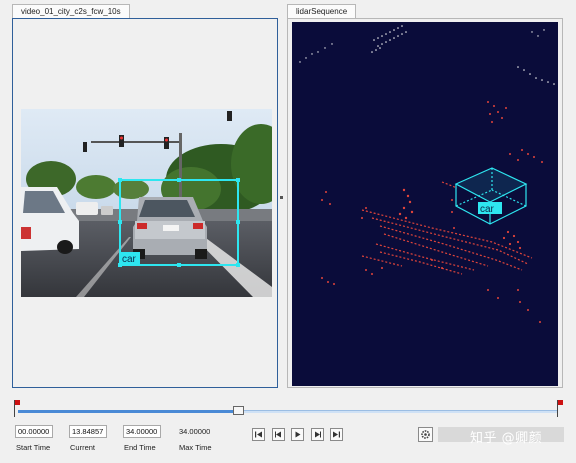 The width and height of the screenshot is (576, 463). I want to click on step-forward-button, so click(317, 434).